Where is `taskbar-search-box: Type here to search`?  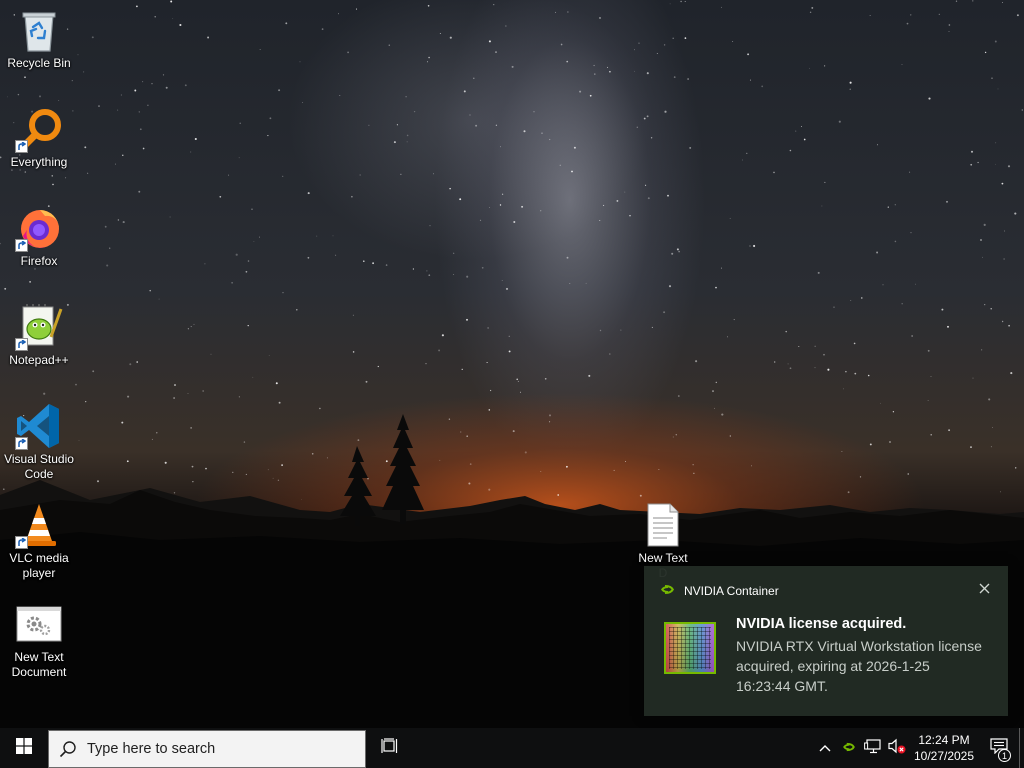
taskbar-search-box: Type here to search is located at coordinates (207, 748).